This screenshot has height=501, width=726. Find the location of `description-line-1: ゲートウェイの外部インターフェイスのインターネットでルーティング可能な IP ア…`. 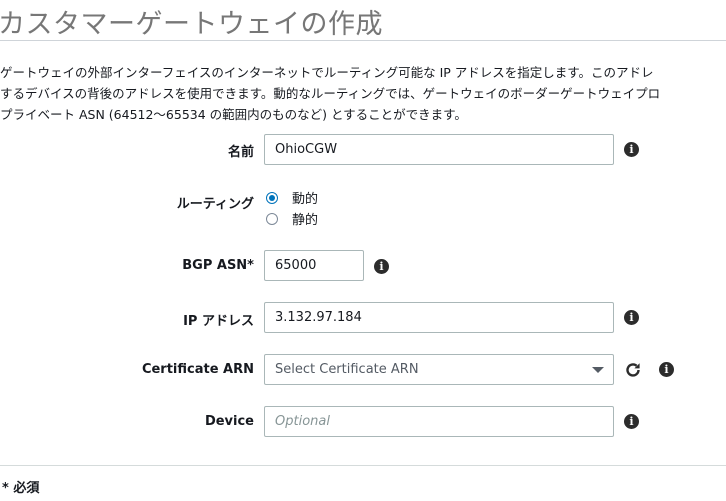

description-line-1: ゲートウェイの外部インターフェイスのインターネットでルーティング可能な IP ア… is located at coordinates (327, 72).